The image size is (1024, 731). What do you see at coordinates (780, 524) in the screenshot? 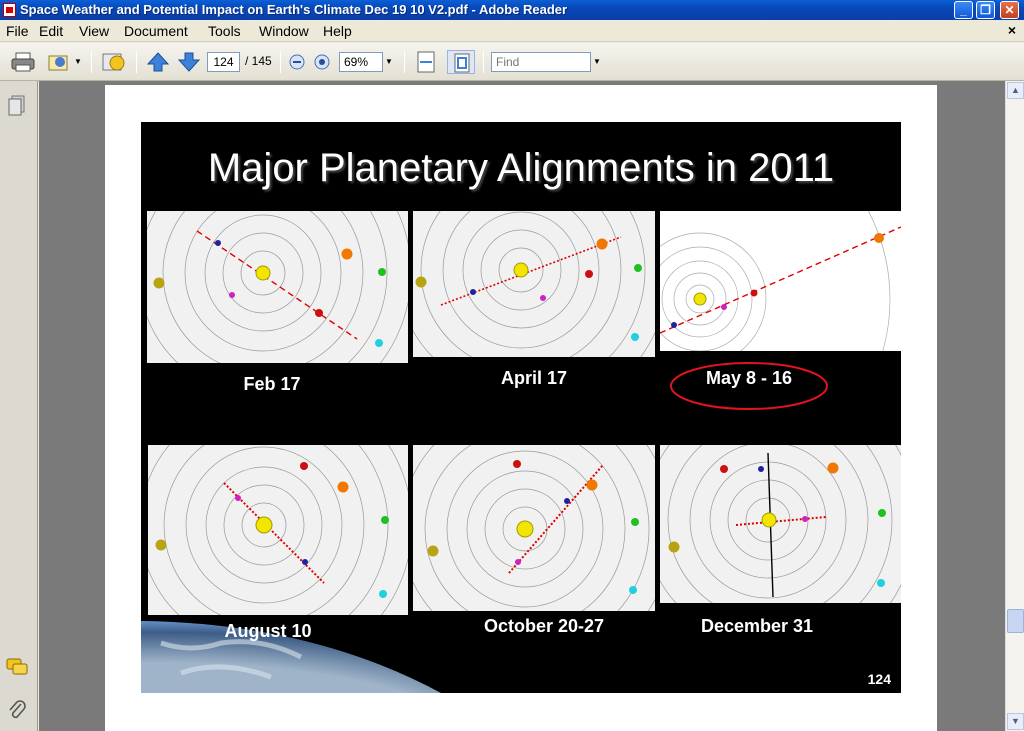
I see `alignment-diagram-december` at bounding box center [780, 524].